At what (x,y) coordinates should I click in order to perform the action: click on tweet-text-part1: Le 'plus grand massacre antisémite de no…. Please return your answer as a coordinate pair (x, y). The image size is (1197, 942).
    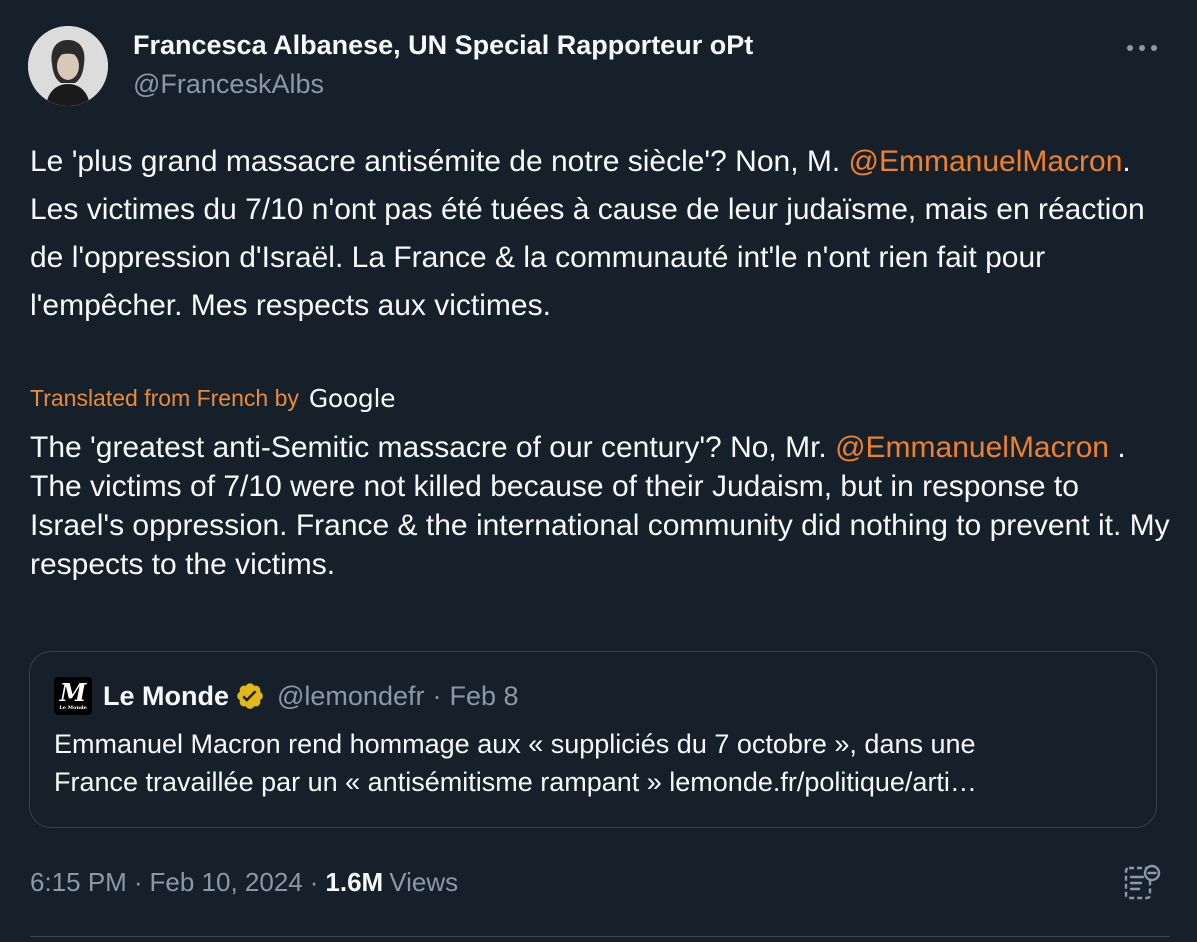
    Looking at the image, I should click on (439, 161).